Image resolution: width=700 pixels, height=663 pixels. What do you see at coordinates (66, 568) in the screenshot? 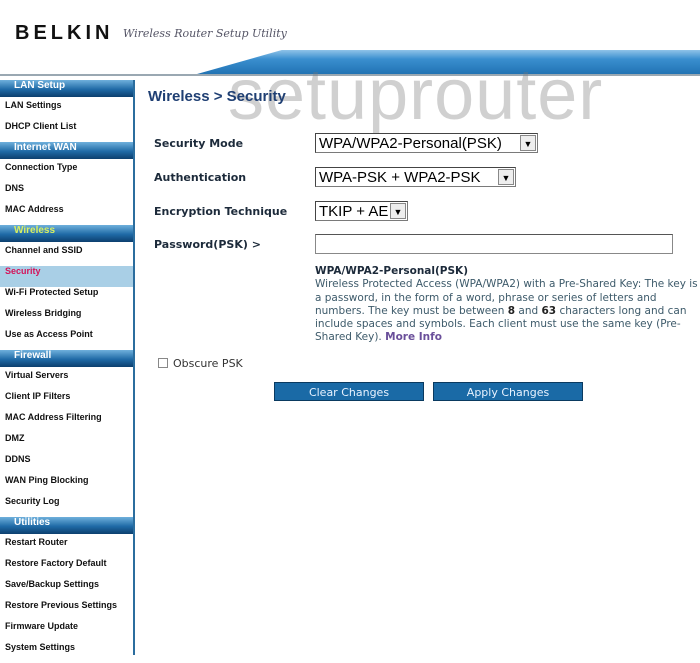
I see `sidebar-item-restore-factory-default: Restore Factory Default` at bounding box center [66, 568].